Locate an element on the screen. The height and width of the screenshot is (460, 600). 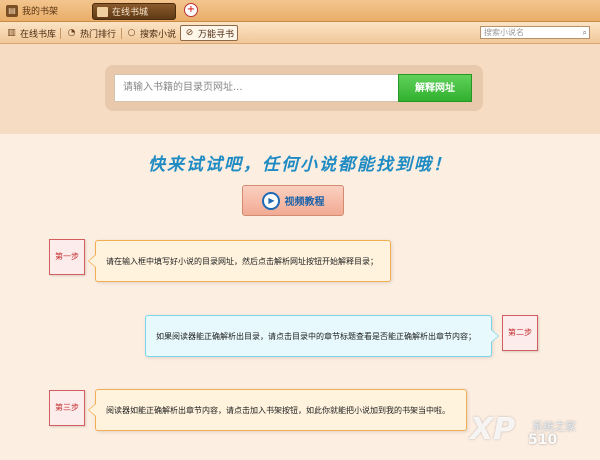
toolbar-item-search-novel: ○ 搜索小说 is located at coordinates (151, 33).